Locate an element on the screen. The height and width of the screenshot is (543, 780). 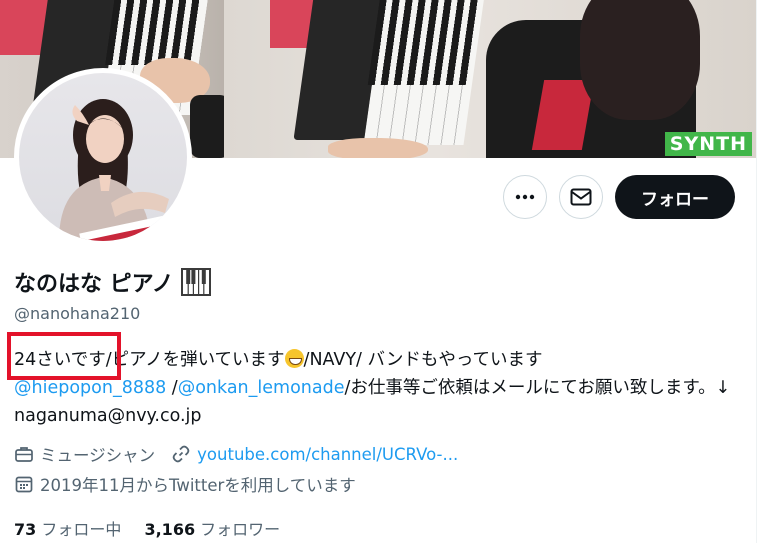
column-border is located at coordinates (756, 271).